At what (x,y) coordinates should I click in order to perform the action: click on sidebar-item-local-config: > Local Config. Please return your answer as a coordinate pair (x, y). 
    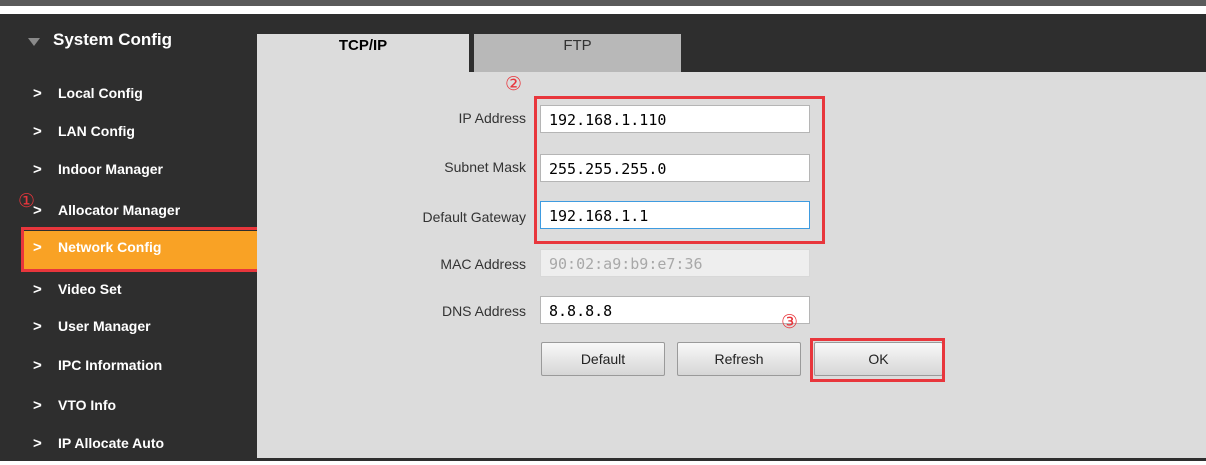
    Looking at the image, I should click on (128, 95).